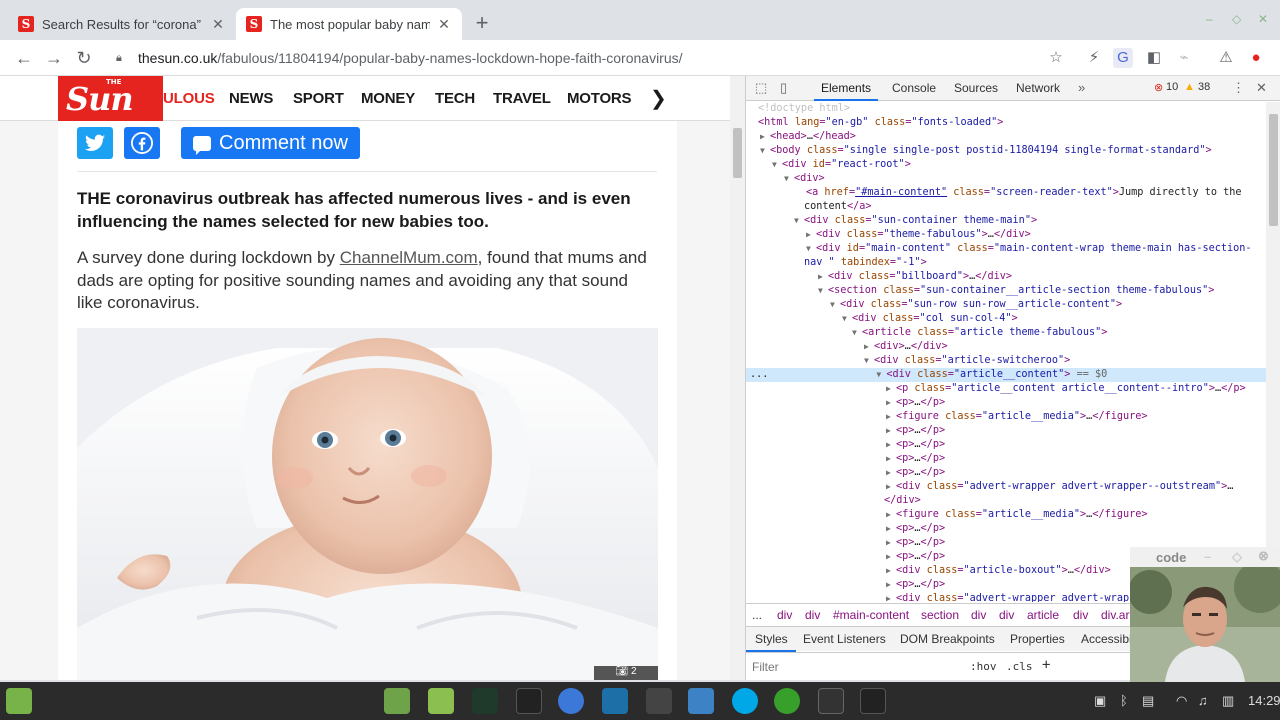 The height and width of the screenshot is (720, 1280). Describe the element at coordinates (1238, 88) in the screenshot. I see `kebab-menu-icon: ⋮` at that location.